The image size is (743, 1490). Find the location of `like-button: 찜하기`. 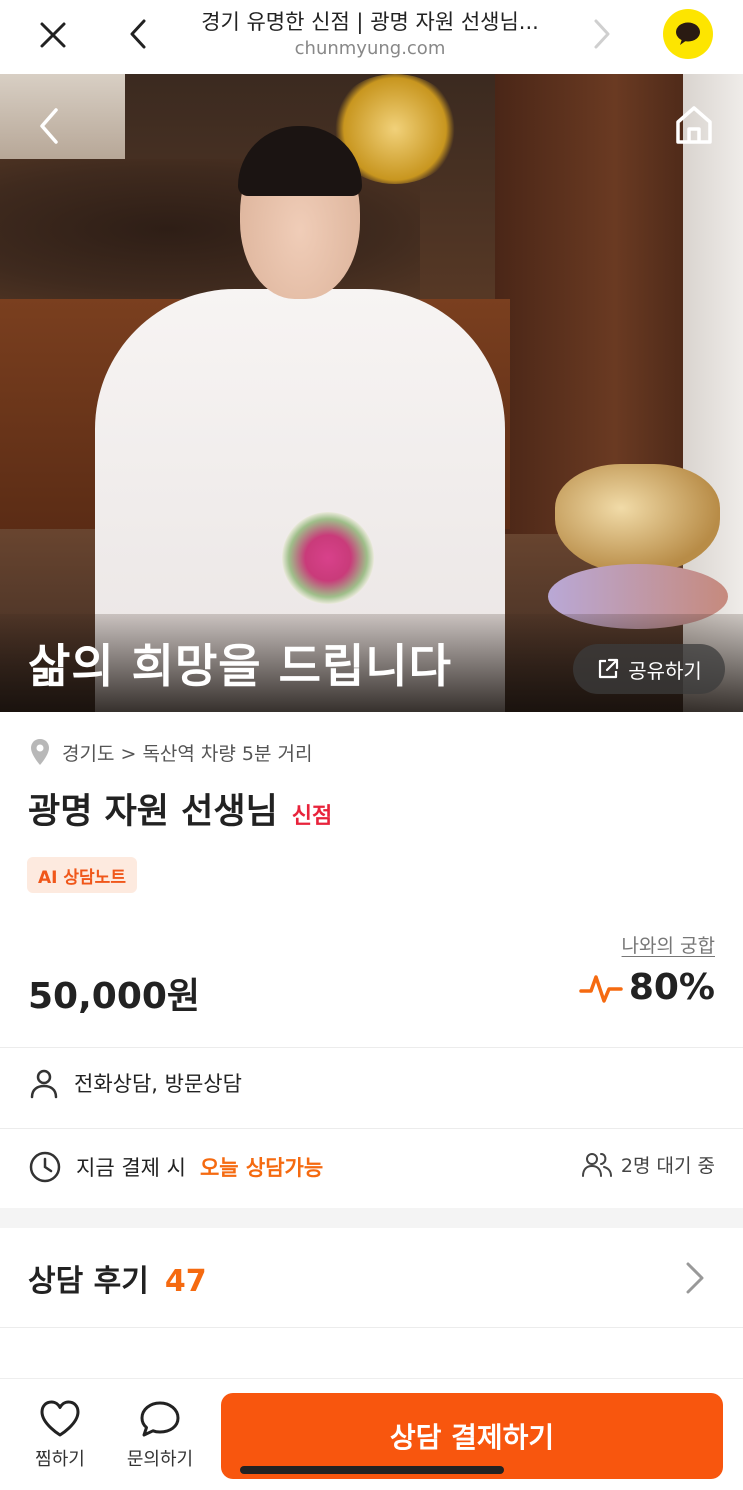

like-button: 찜하기 is located at coordinates (60, 1435).